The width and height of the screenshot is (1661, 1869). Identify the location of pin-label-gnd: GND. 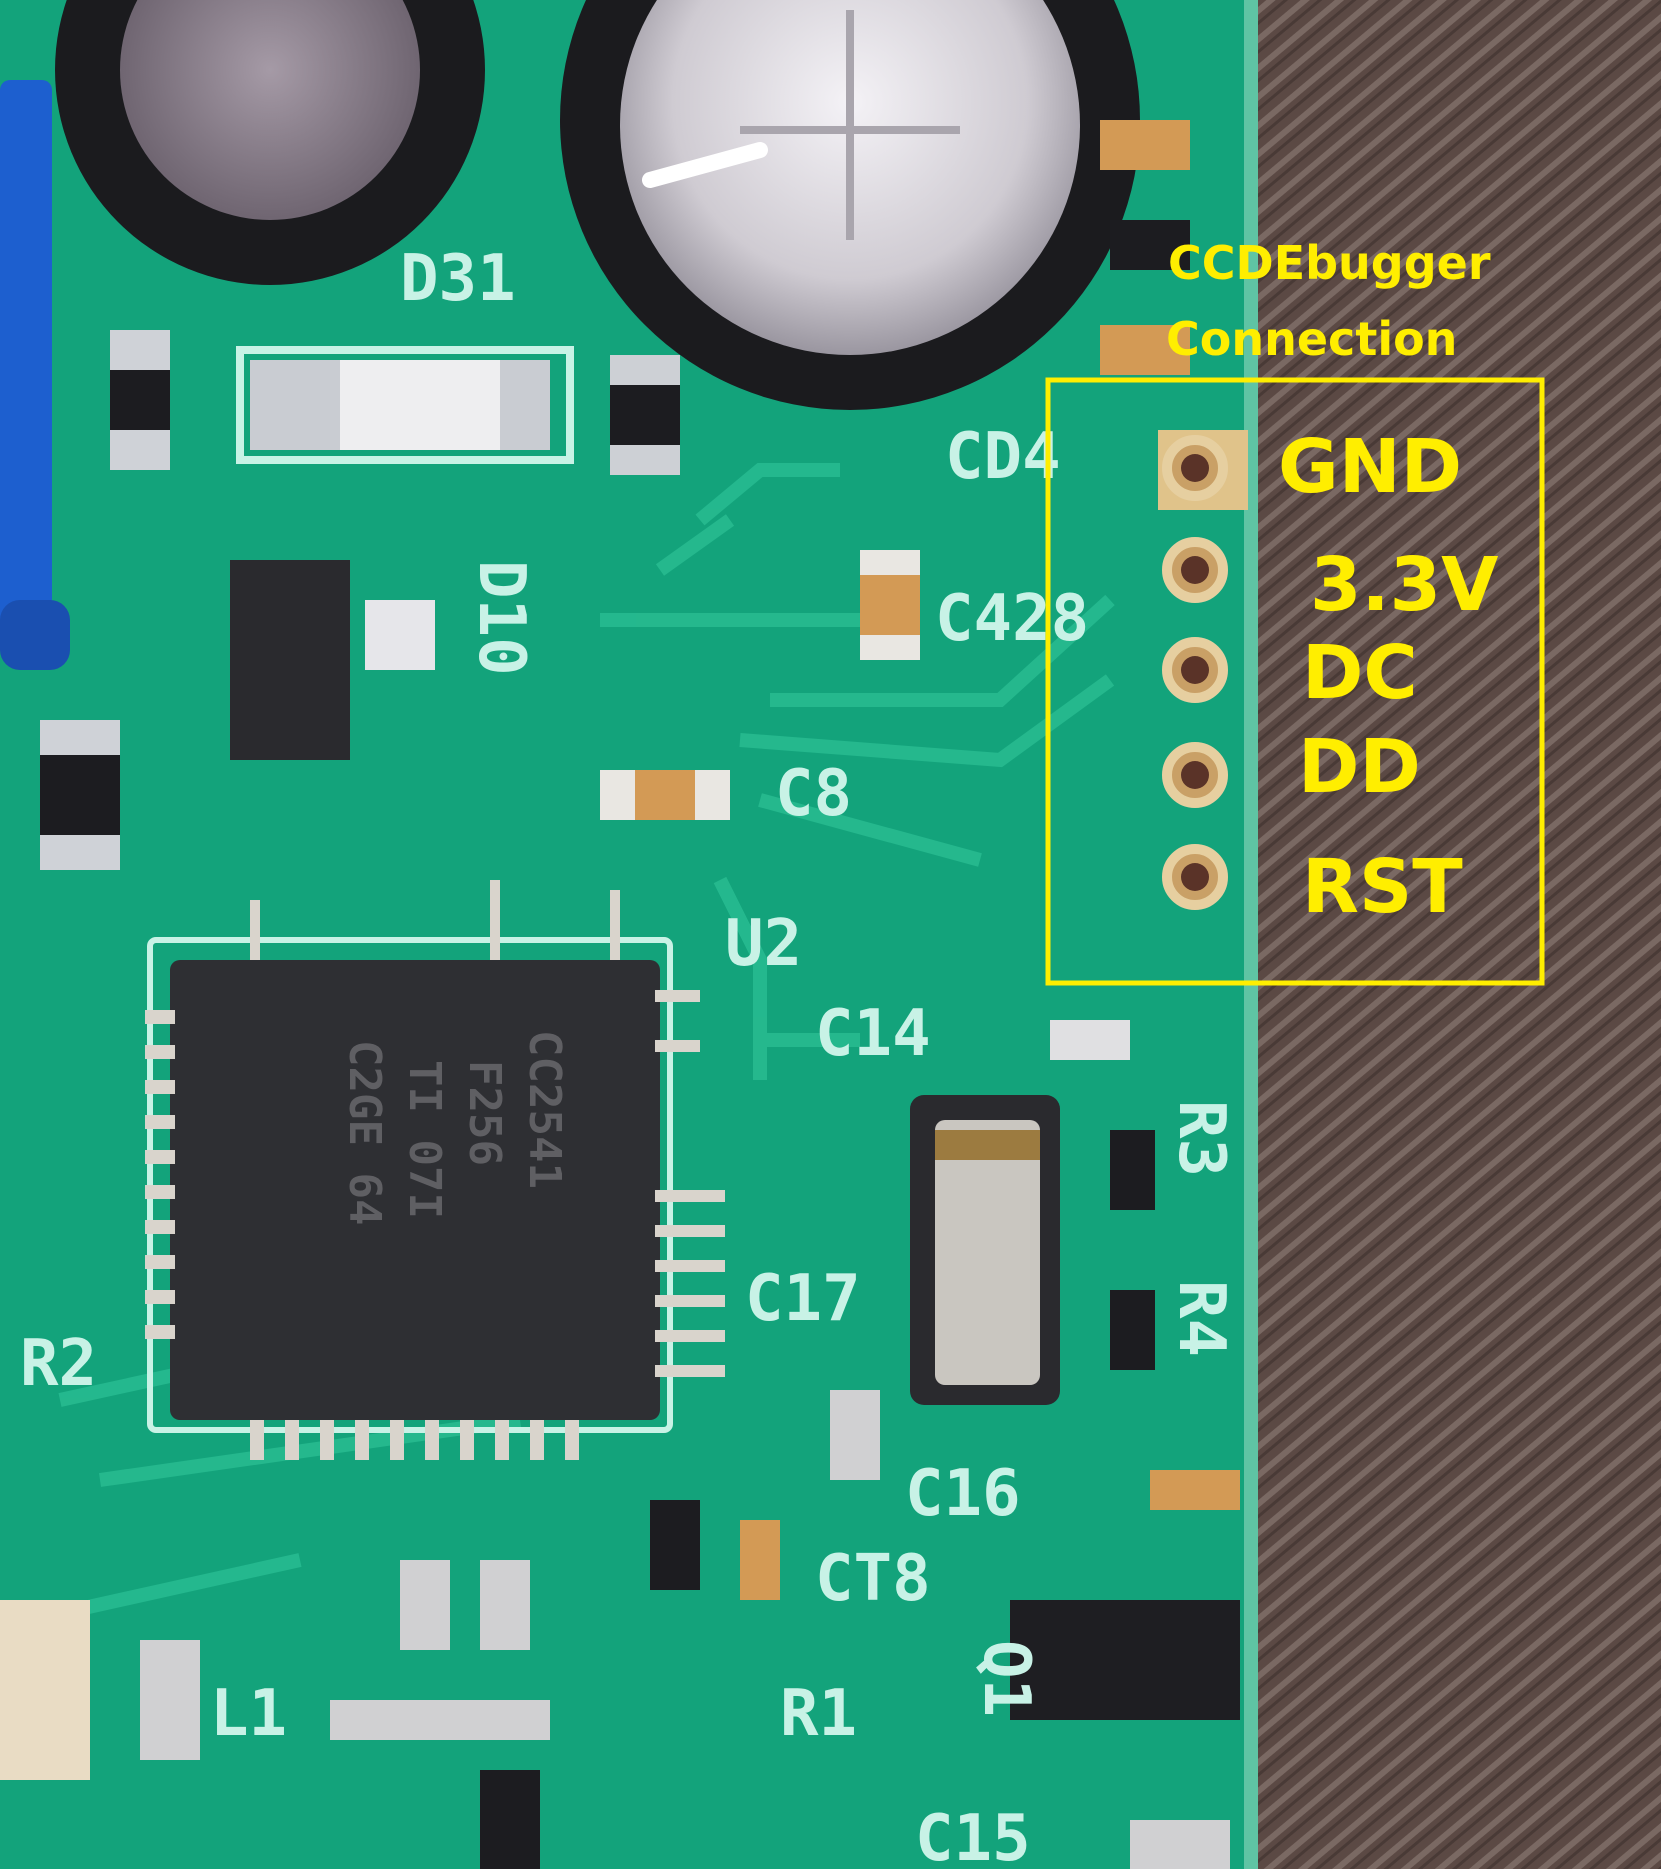
(1370, 467).